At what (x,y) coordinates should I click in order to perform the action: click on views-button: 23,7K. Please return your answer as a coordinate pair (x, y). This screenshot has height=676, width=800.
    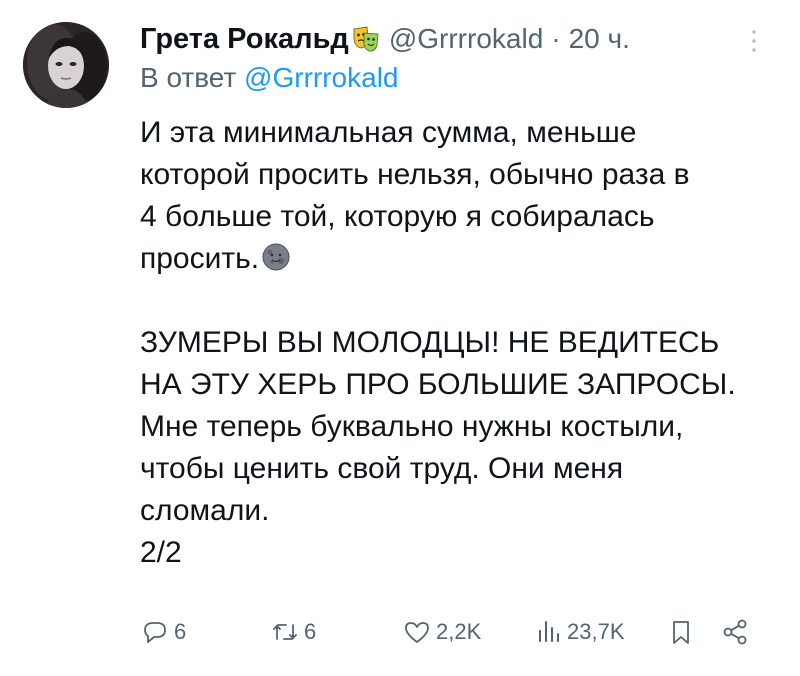
    Looking at the image, I should click on (579, 632).